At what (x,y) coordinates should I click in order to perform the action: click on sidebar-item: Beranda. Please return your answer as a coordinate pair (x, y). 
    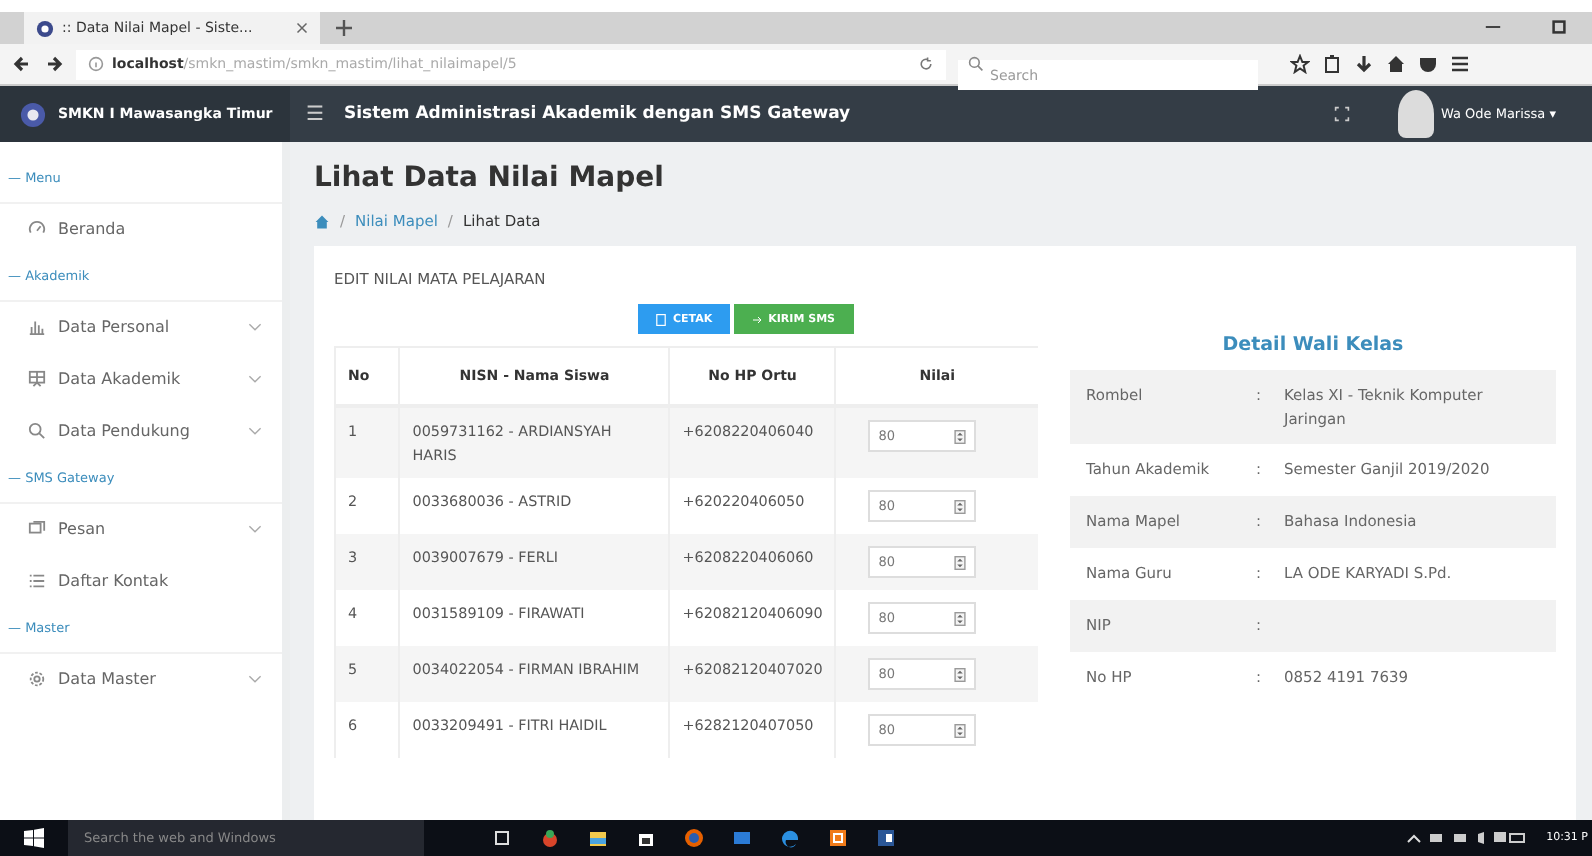
    Looking at the image, I should click on (141, 230).